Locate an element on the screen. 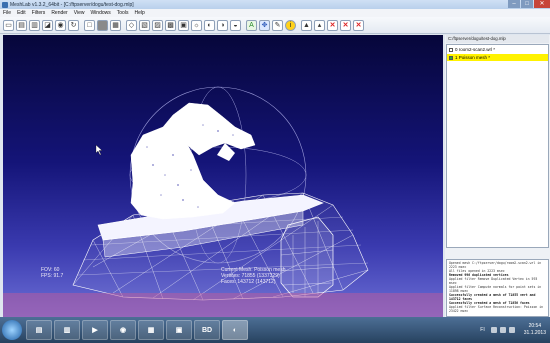 The width and height of the screenshot is (550, 343). chrome-icon: ◉ is located at coordinates (123, 330).